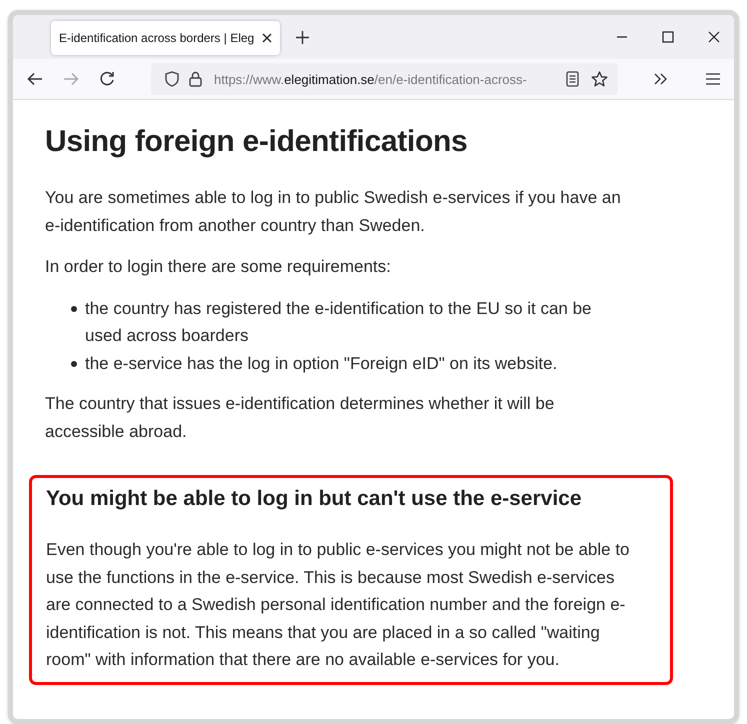 This screenshot has height=724, width=747. What do you see at coordinates (314, 499) in the screenshot?
I see `section-heading: You might be able to log in but can't use the e-service` at bounding box center [314, 499].